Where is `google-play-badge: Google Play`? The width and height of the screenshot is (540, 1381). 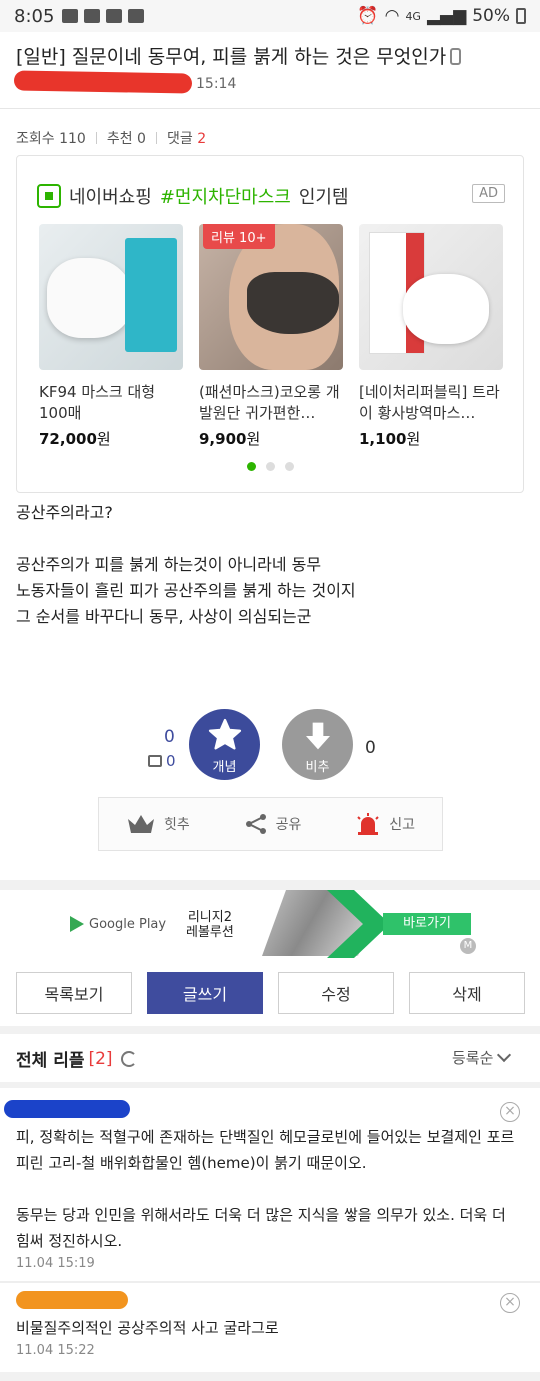
google-play-badge: Google Play is located at coordinates (118, 924).